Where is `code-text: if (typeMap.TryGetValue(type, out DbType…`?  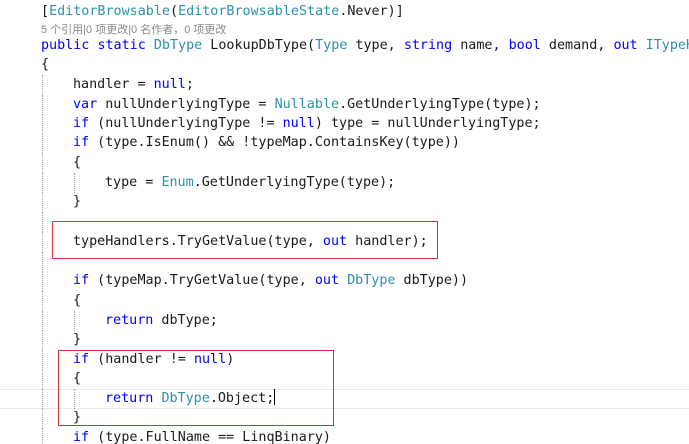
code-text: if (typeMap.TryGetValue(type, out DbType… is located at coordinates (270, 281).